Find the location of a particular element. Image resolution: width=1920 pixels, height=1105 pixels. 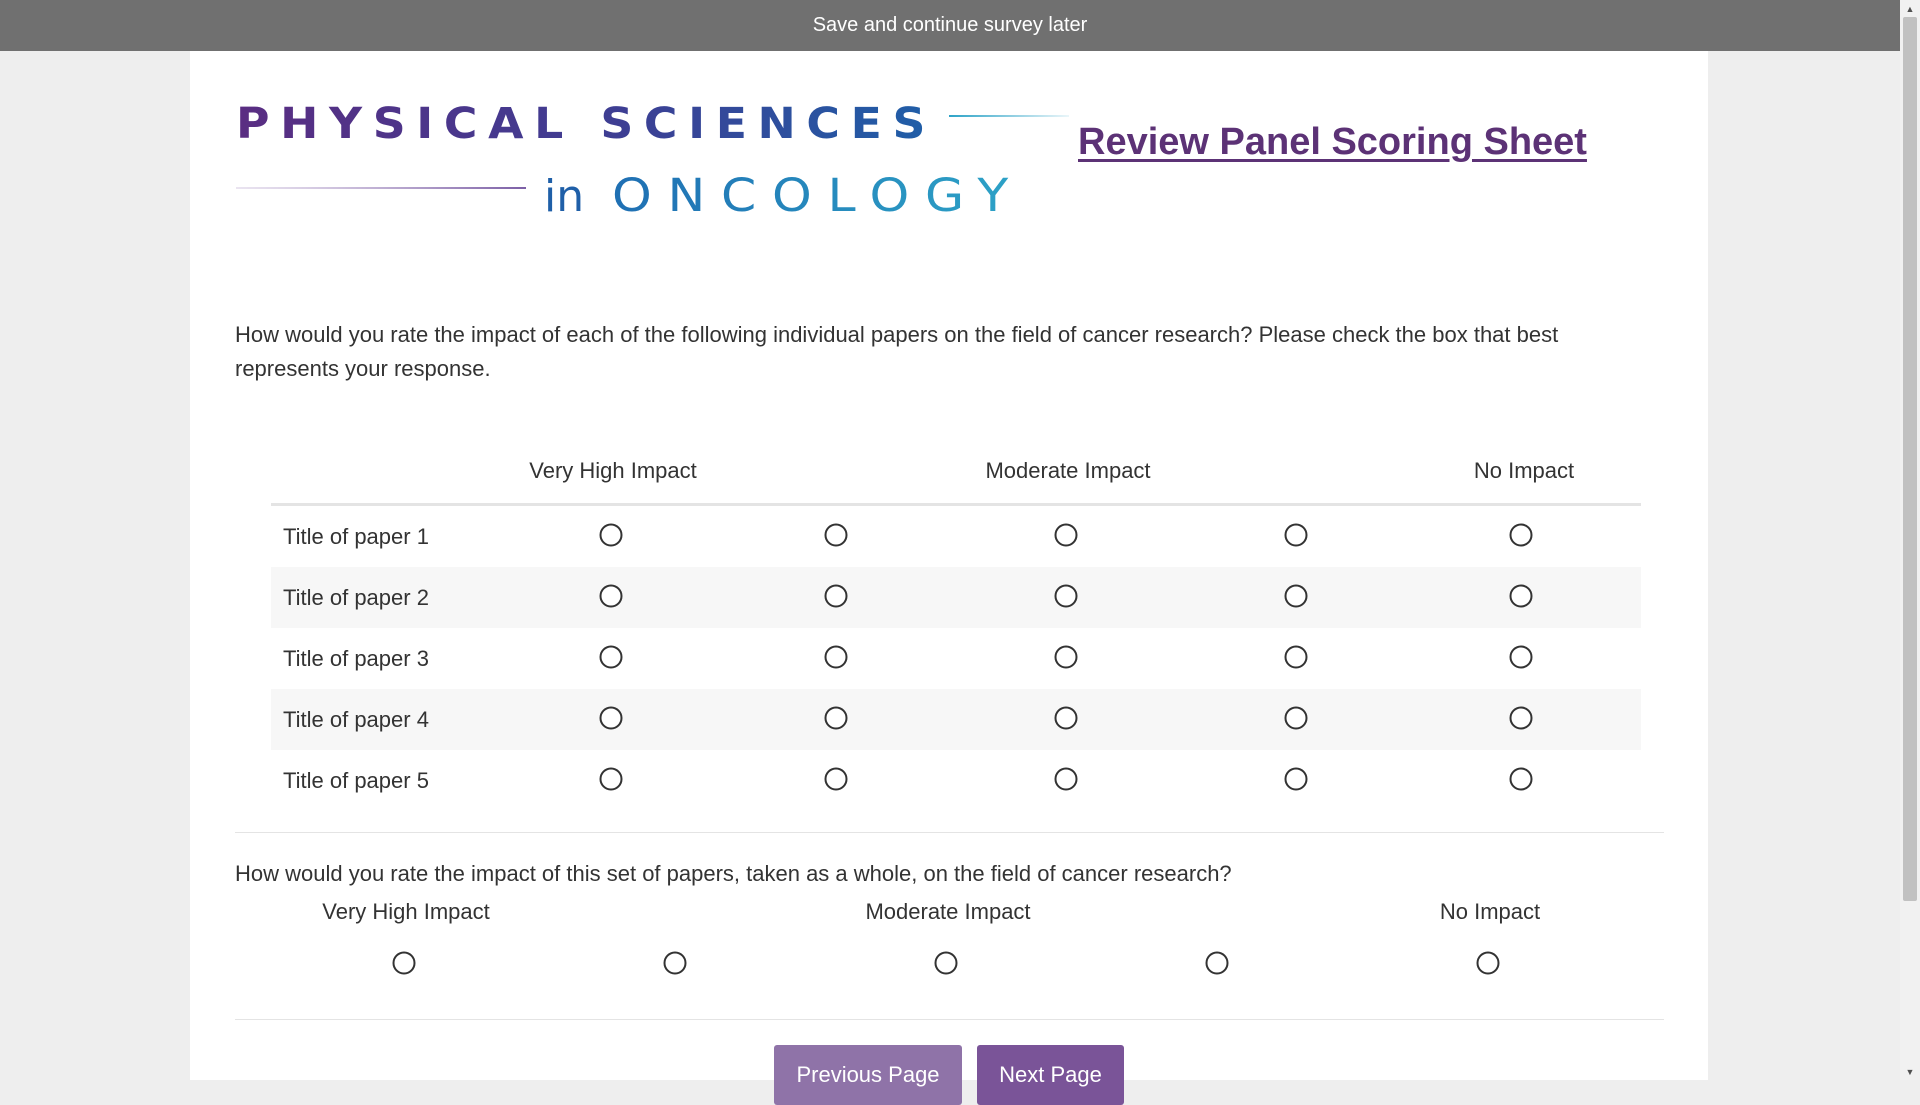

radio-overall-option2 is located at coordinates (675, 963).